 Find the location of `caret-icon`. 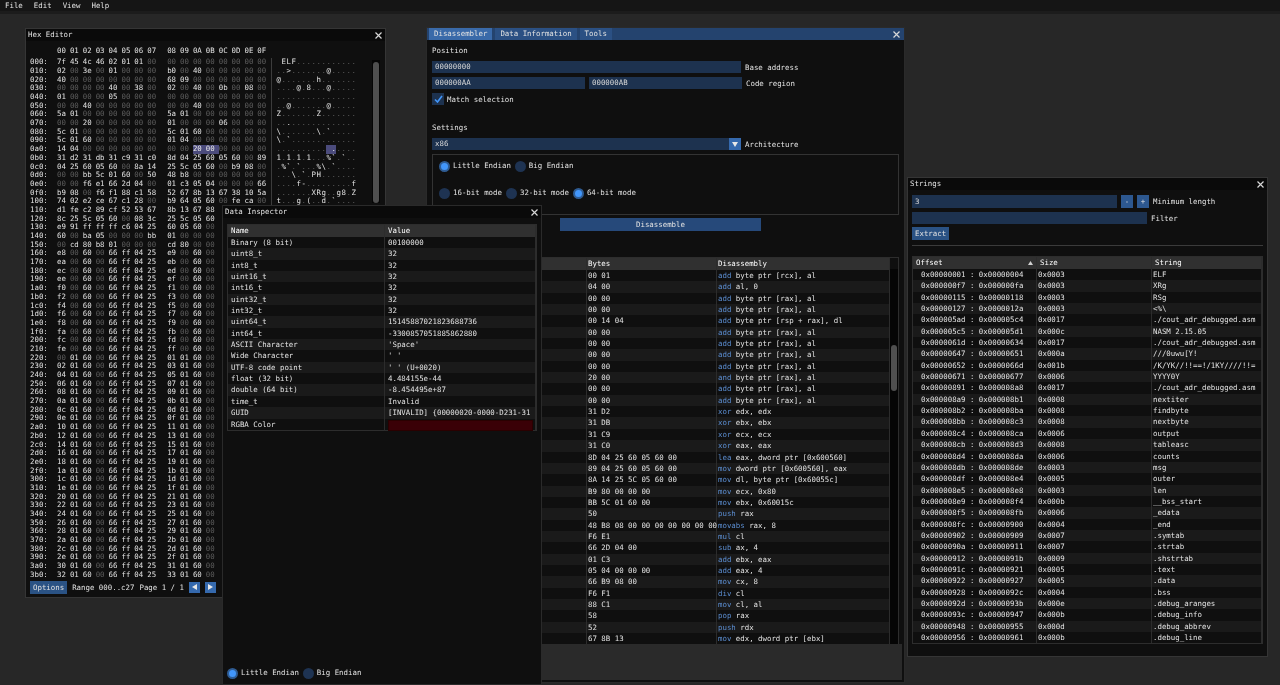

caret-icon is located at coordinates (735, 144).